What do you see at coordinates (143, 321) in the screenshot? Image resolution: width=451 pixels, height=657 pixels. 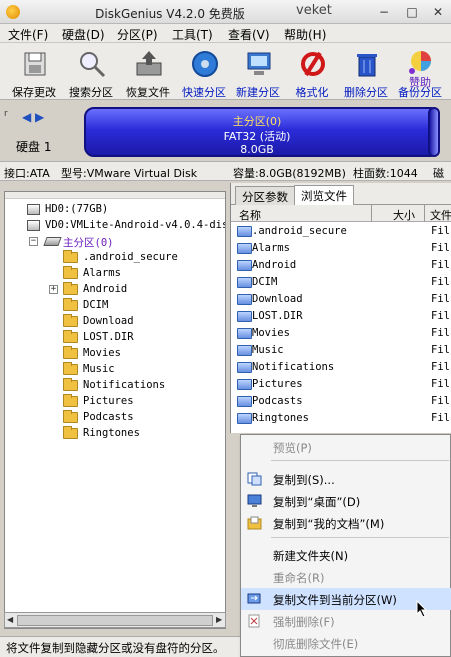 I see `tree-folder: Download` at bounding box center [143, 321].